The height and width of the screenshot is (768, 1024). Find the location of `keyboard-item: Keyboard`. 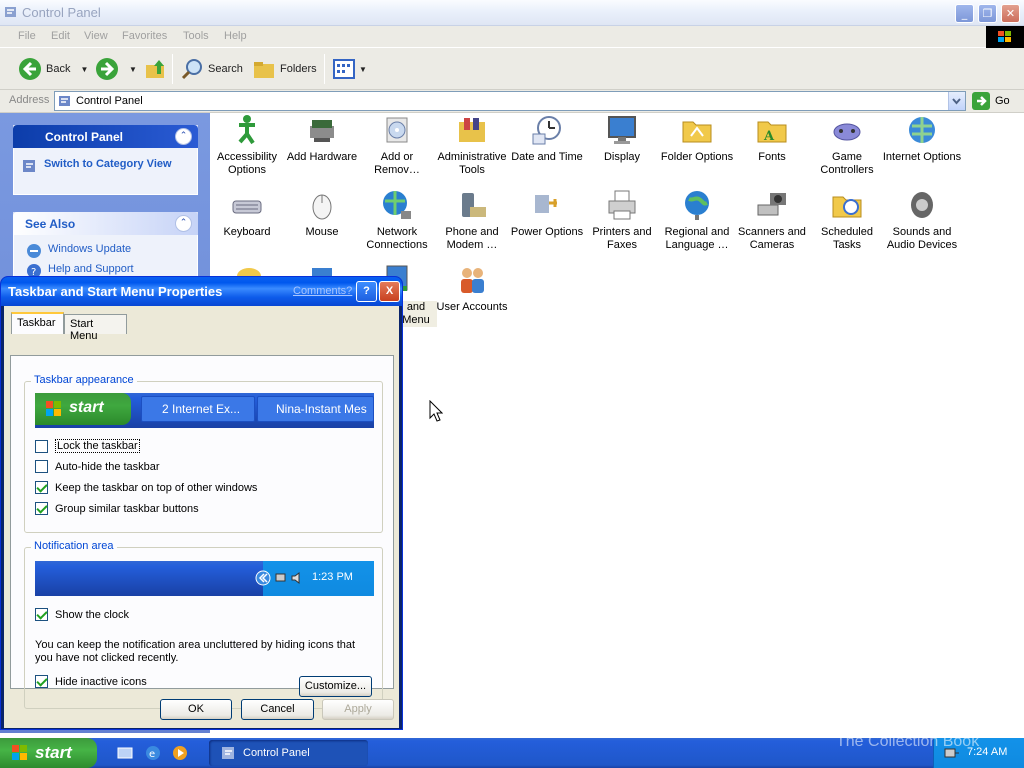

keyboard-item: Keyboard is located at coordinates (247, 214).